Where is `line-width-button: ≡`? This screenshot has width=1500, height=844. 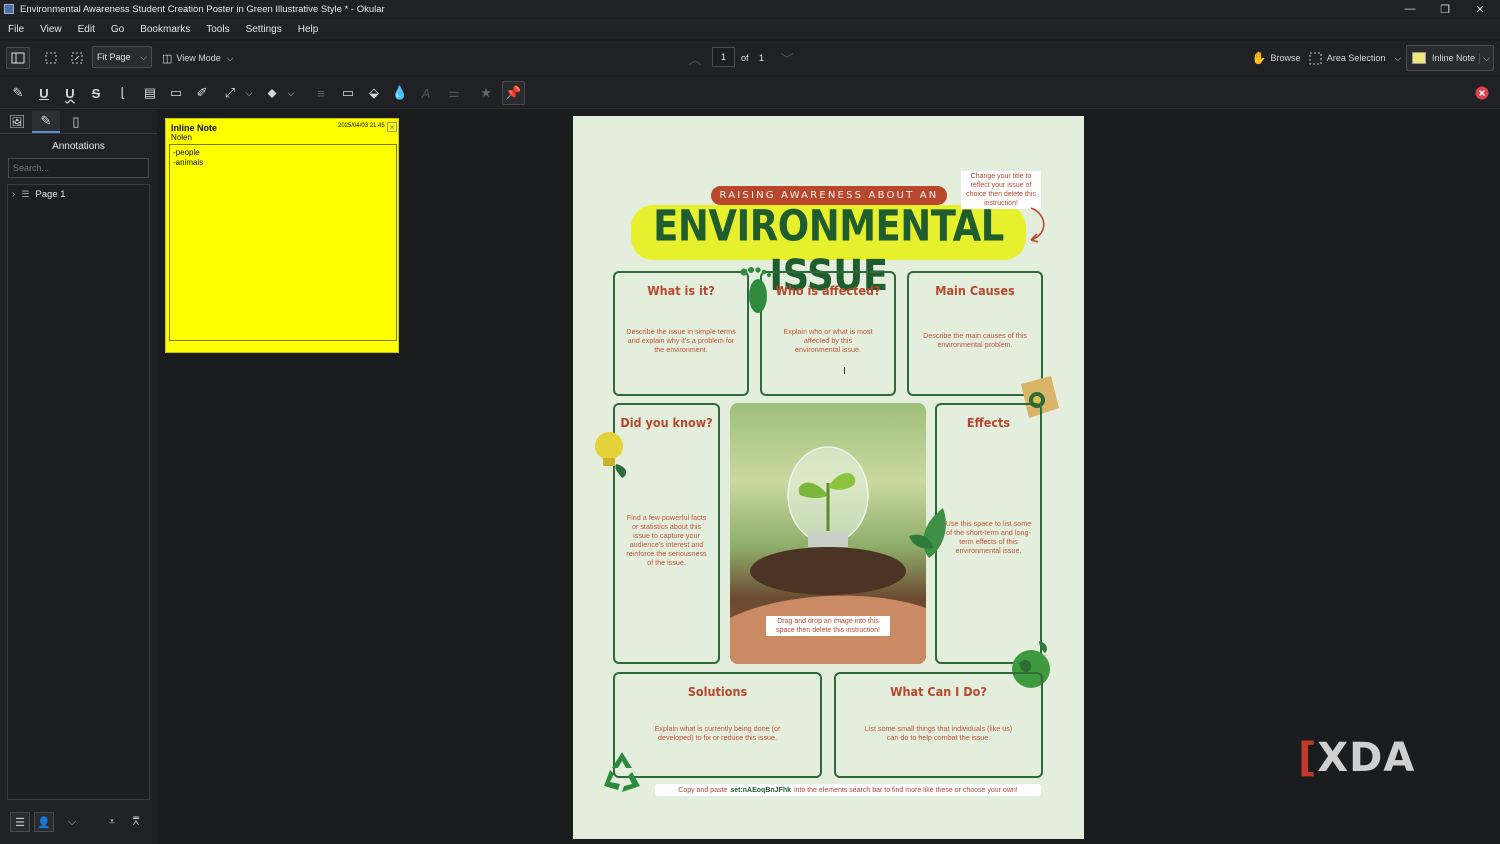 line-width-button: ≡ is located at coordinates (321, 93).